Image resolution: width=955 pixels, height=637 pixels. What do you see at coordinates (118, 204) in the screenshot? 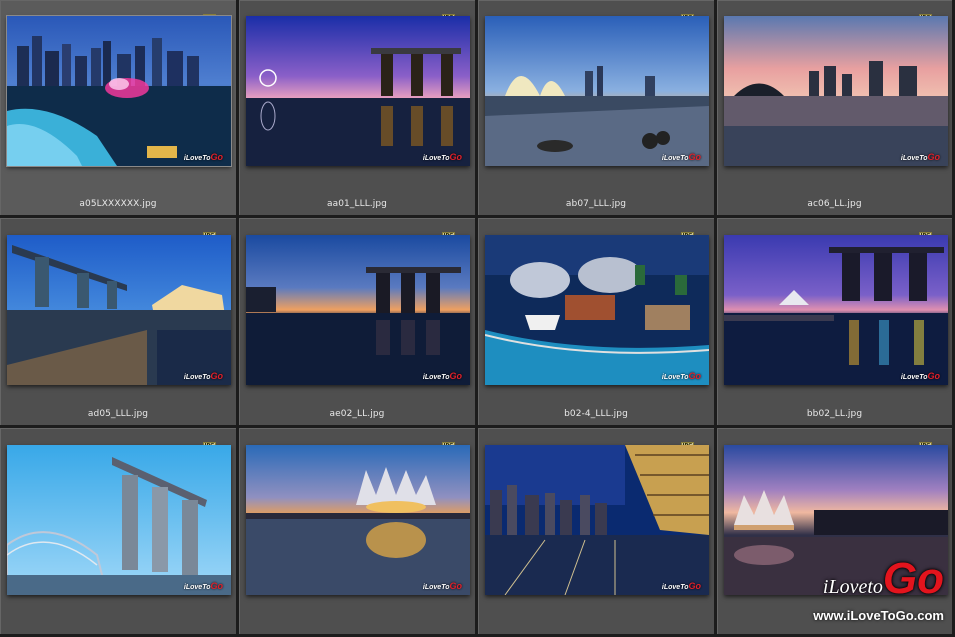
I see `thumbnail-filename: a05LXXXXXX.jpg` at bounding box center [118, 204].